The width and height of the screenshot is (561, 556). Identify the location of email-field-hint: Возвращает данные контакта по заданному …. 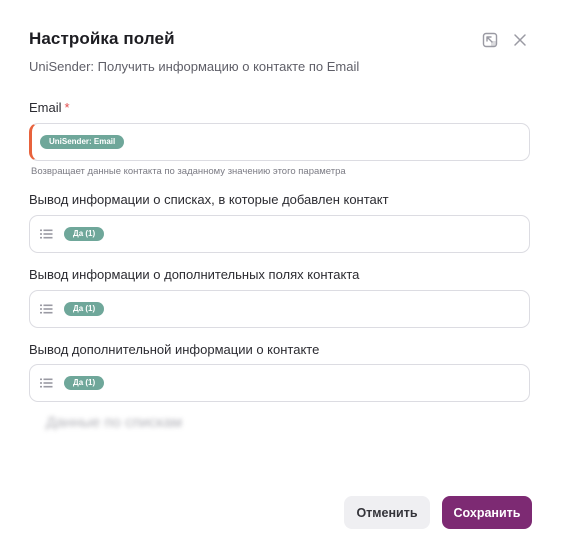
(188, 171).